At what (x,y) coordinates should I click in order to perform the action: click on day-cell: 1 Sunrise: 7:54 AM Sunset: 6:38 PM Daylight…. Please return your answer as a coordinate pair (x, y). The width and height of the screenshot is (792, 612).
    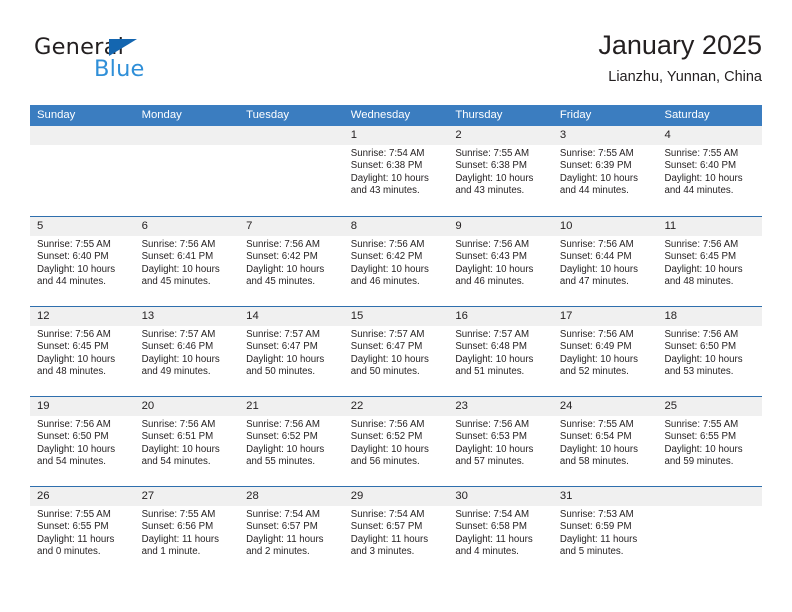
    Looking at the image, I should click on (396, 171).